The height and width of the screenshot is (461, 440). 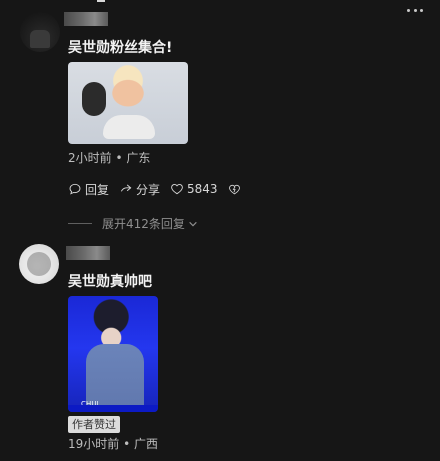 I want to click on share-label: 分享, so click(x=148, y=189).